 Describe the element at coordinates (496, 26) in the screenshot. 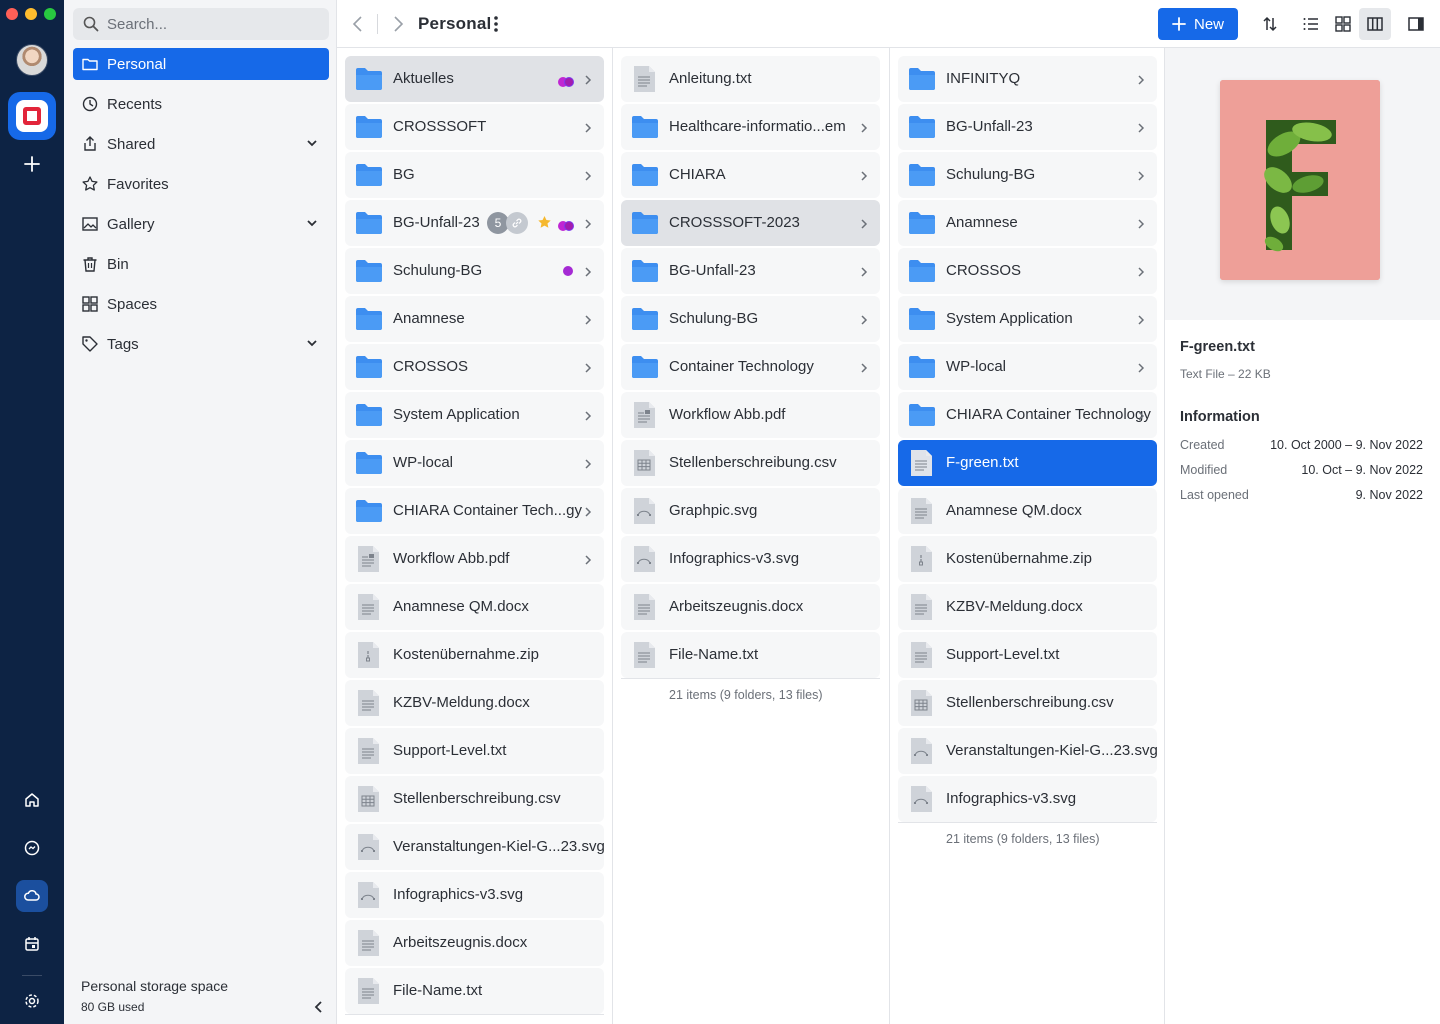

I see `more-options-button` at that location.